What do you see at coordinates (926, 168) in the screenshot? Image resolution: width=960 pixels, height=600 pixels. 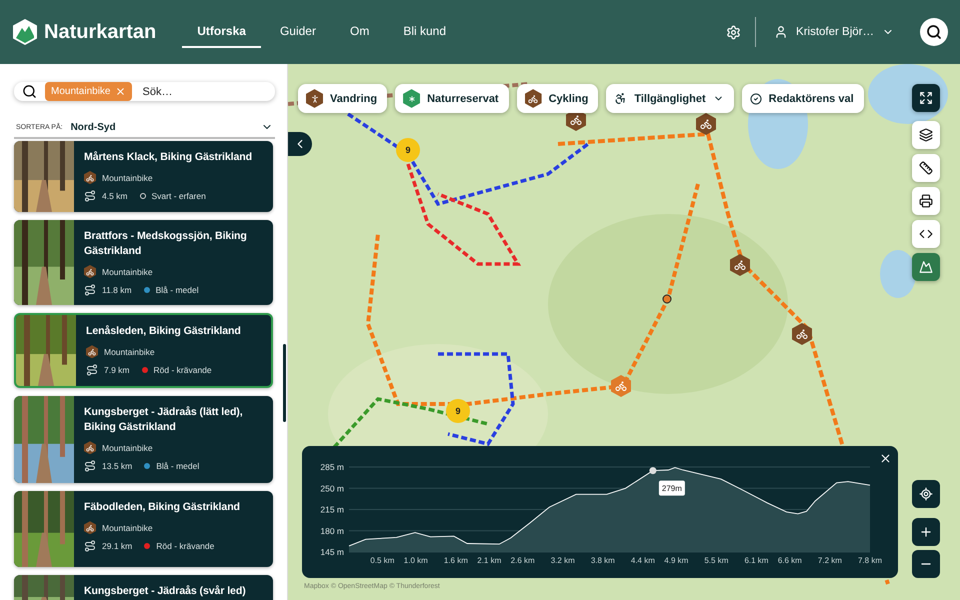 I see `ruler-button` at bounding box center [926, 168].